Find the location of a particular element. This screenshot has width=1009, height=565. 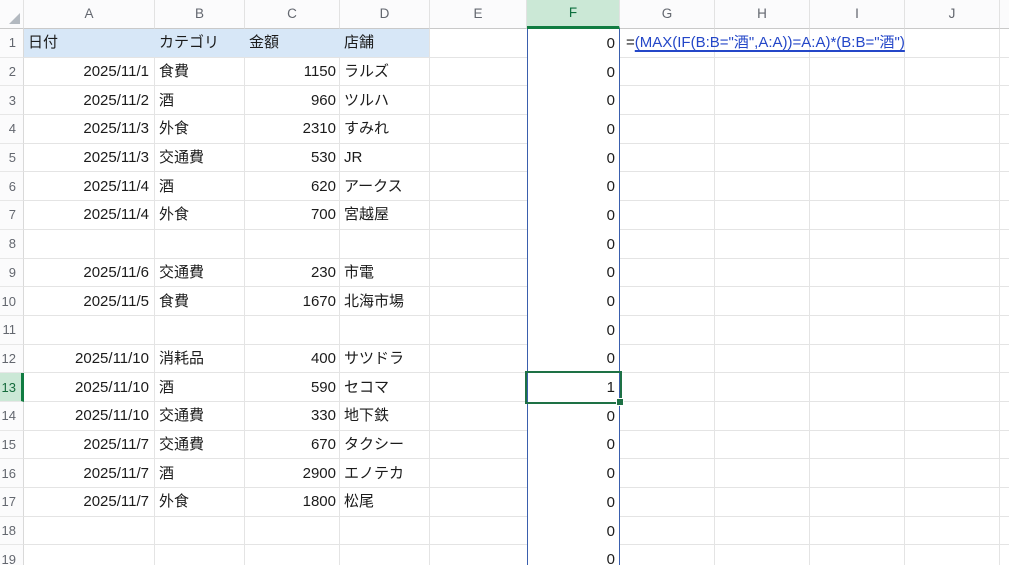

cell-d14: 地下鉄 is located at coordinates (385, 416).